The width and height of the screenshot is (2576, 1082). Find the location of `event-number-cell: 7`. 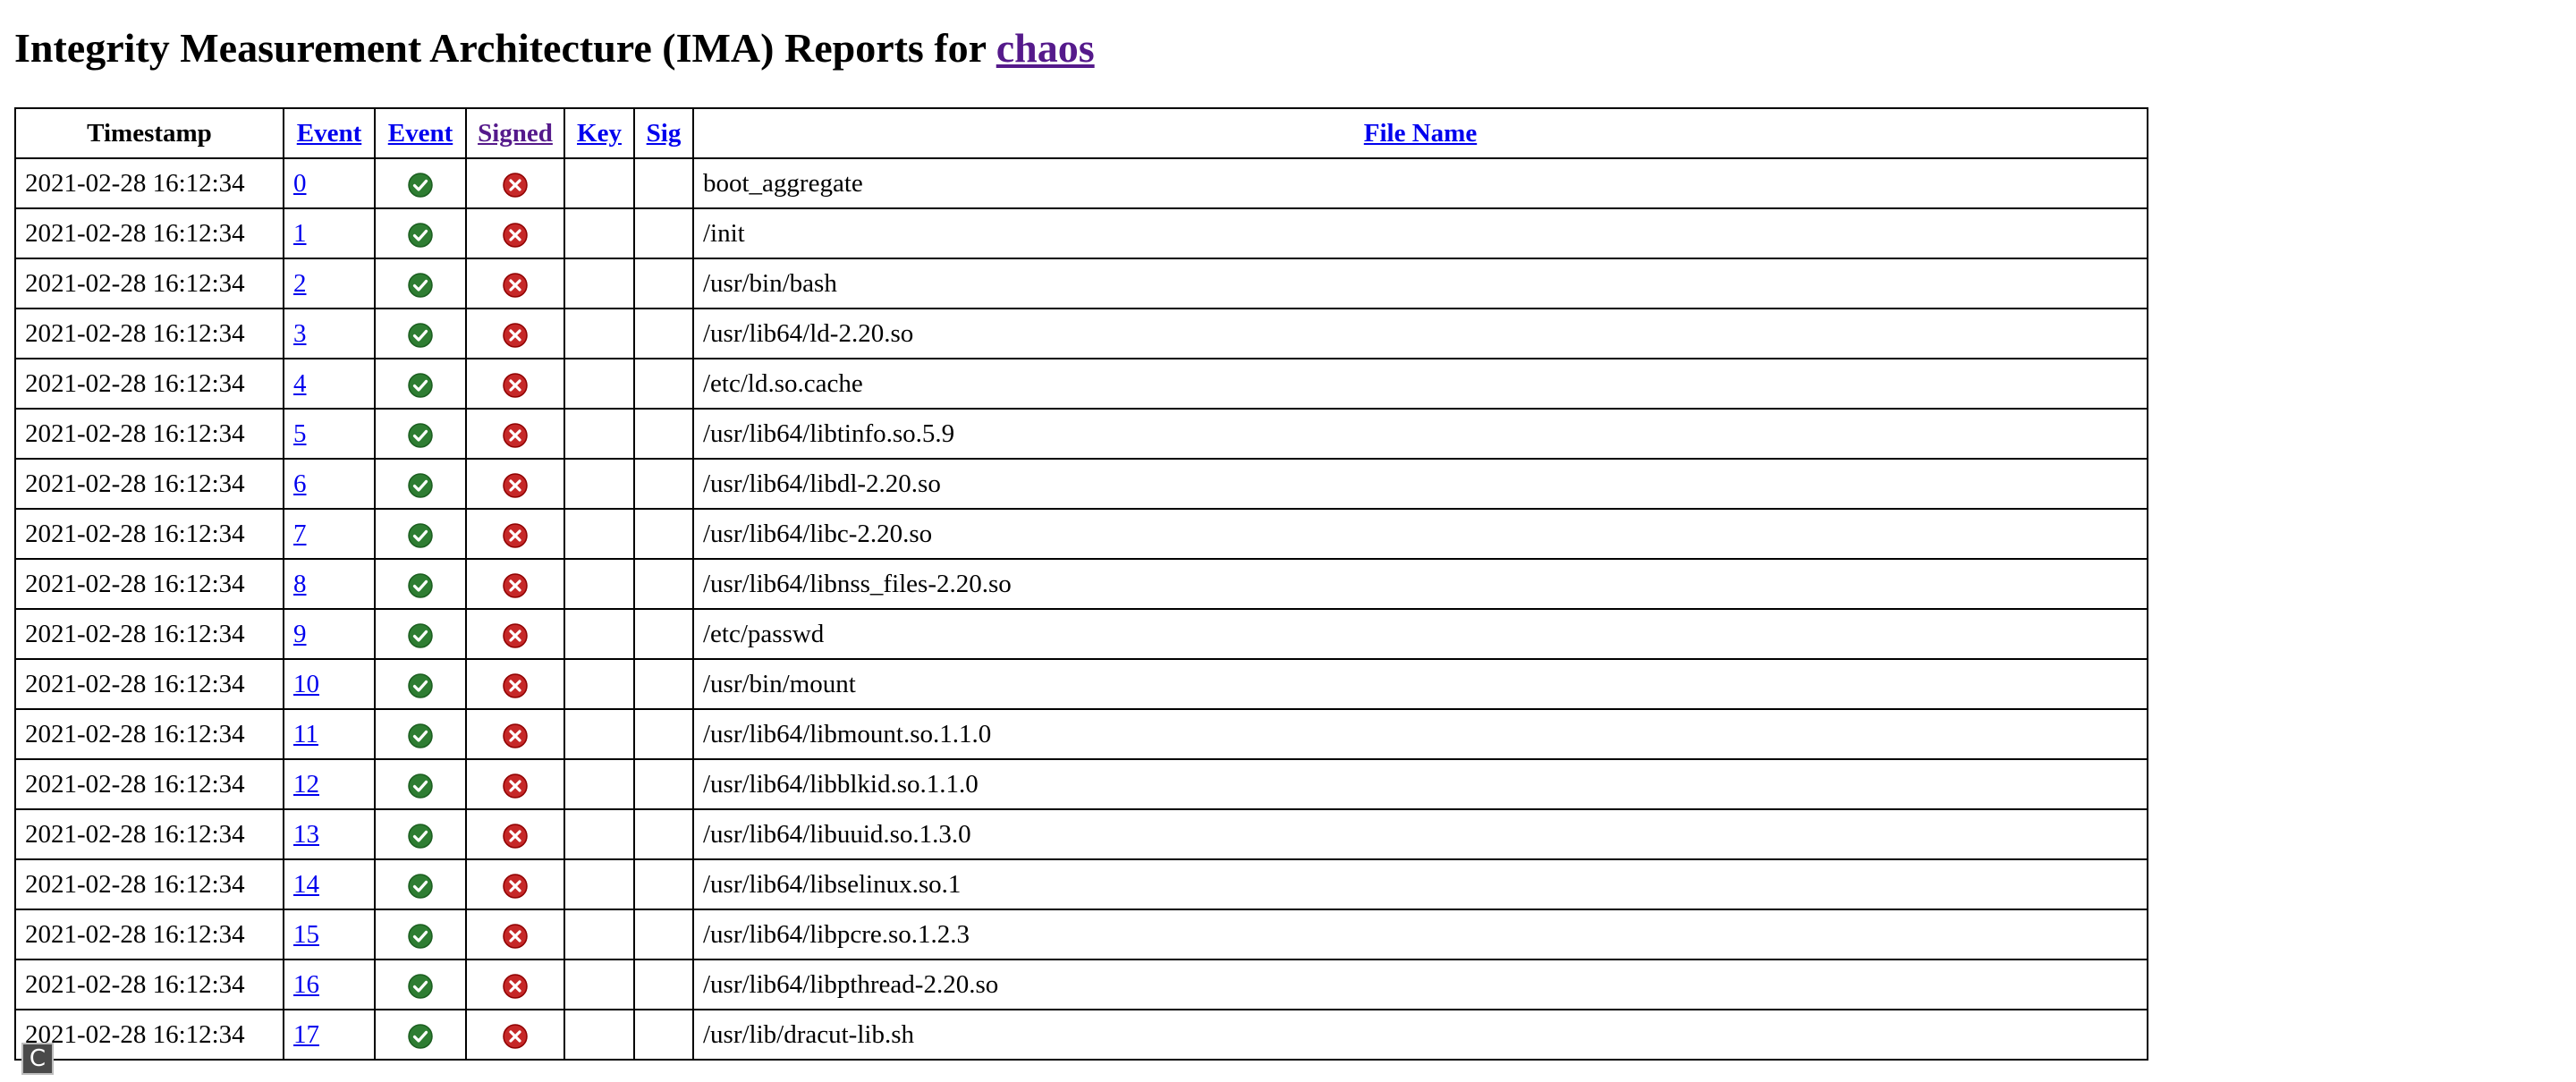

event-number-cell: 7 is located at coordinates (329, 534).